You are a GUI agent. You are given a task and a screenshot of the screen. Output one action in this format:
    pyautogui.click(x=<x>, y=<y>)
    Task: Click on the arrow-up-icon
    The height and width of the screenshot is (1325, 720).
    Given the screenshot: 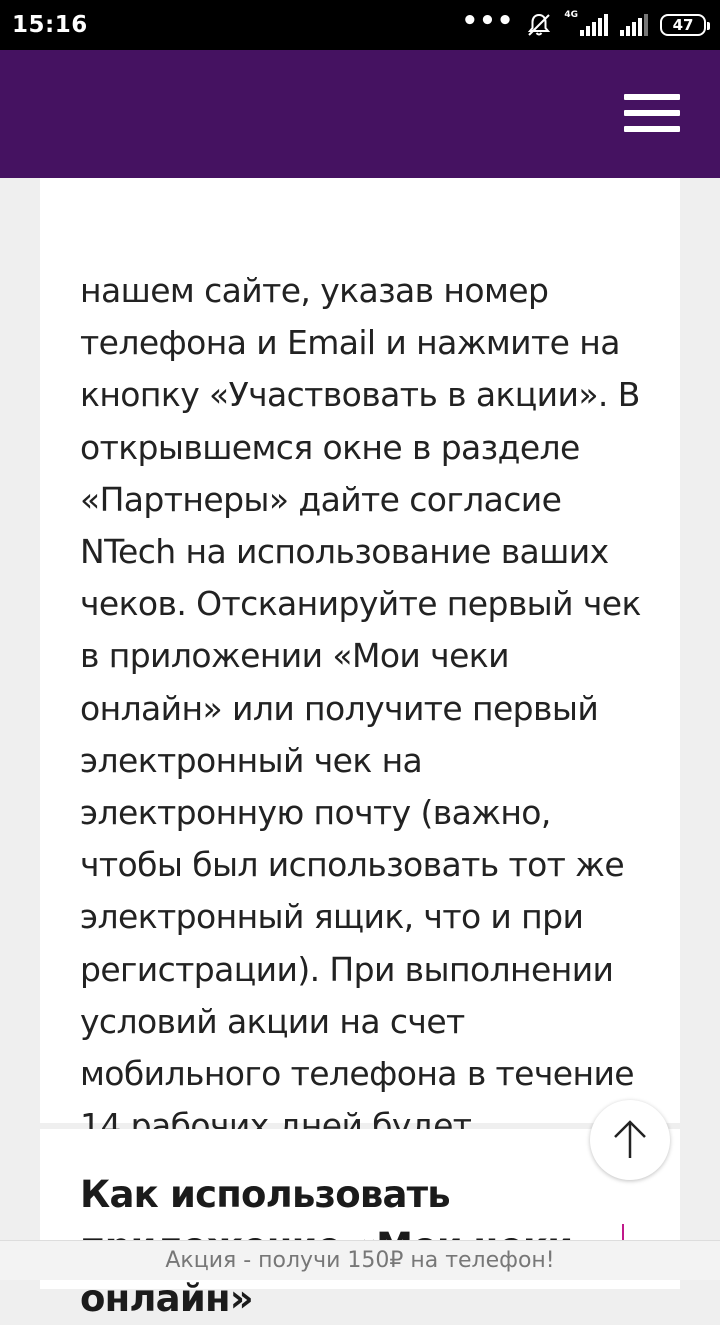 What is the action you would take?
    pyautogui.click(x=630, y=1139)
    